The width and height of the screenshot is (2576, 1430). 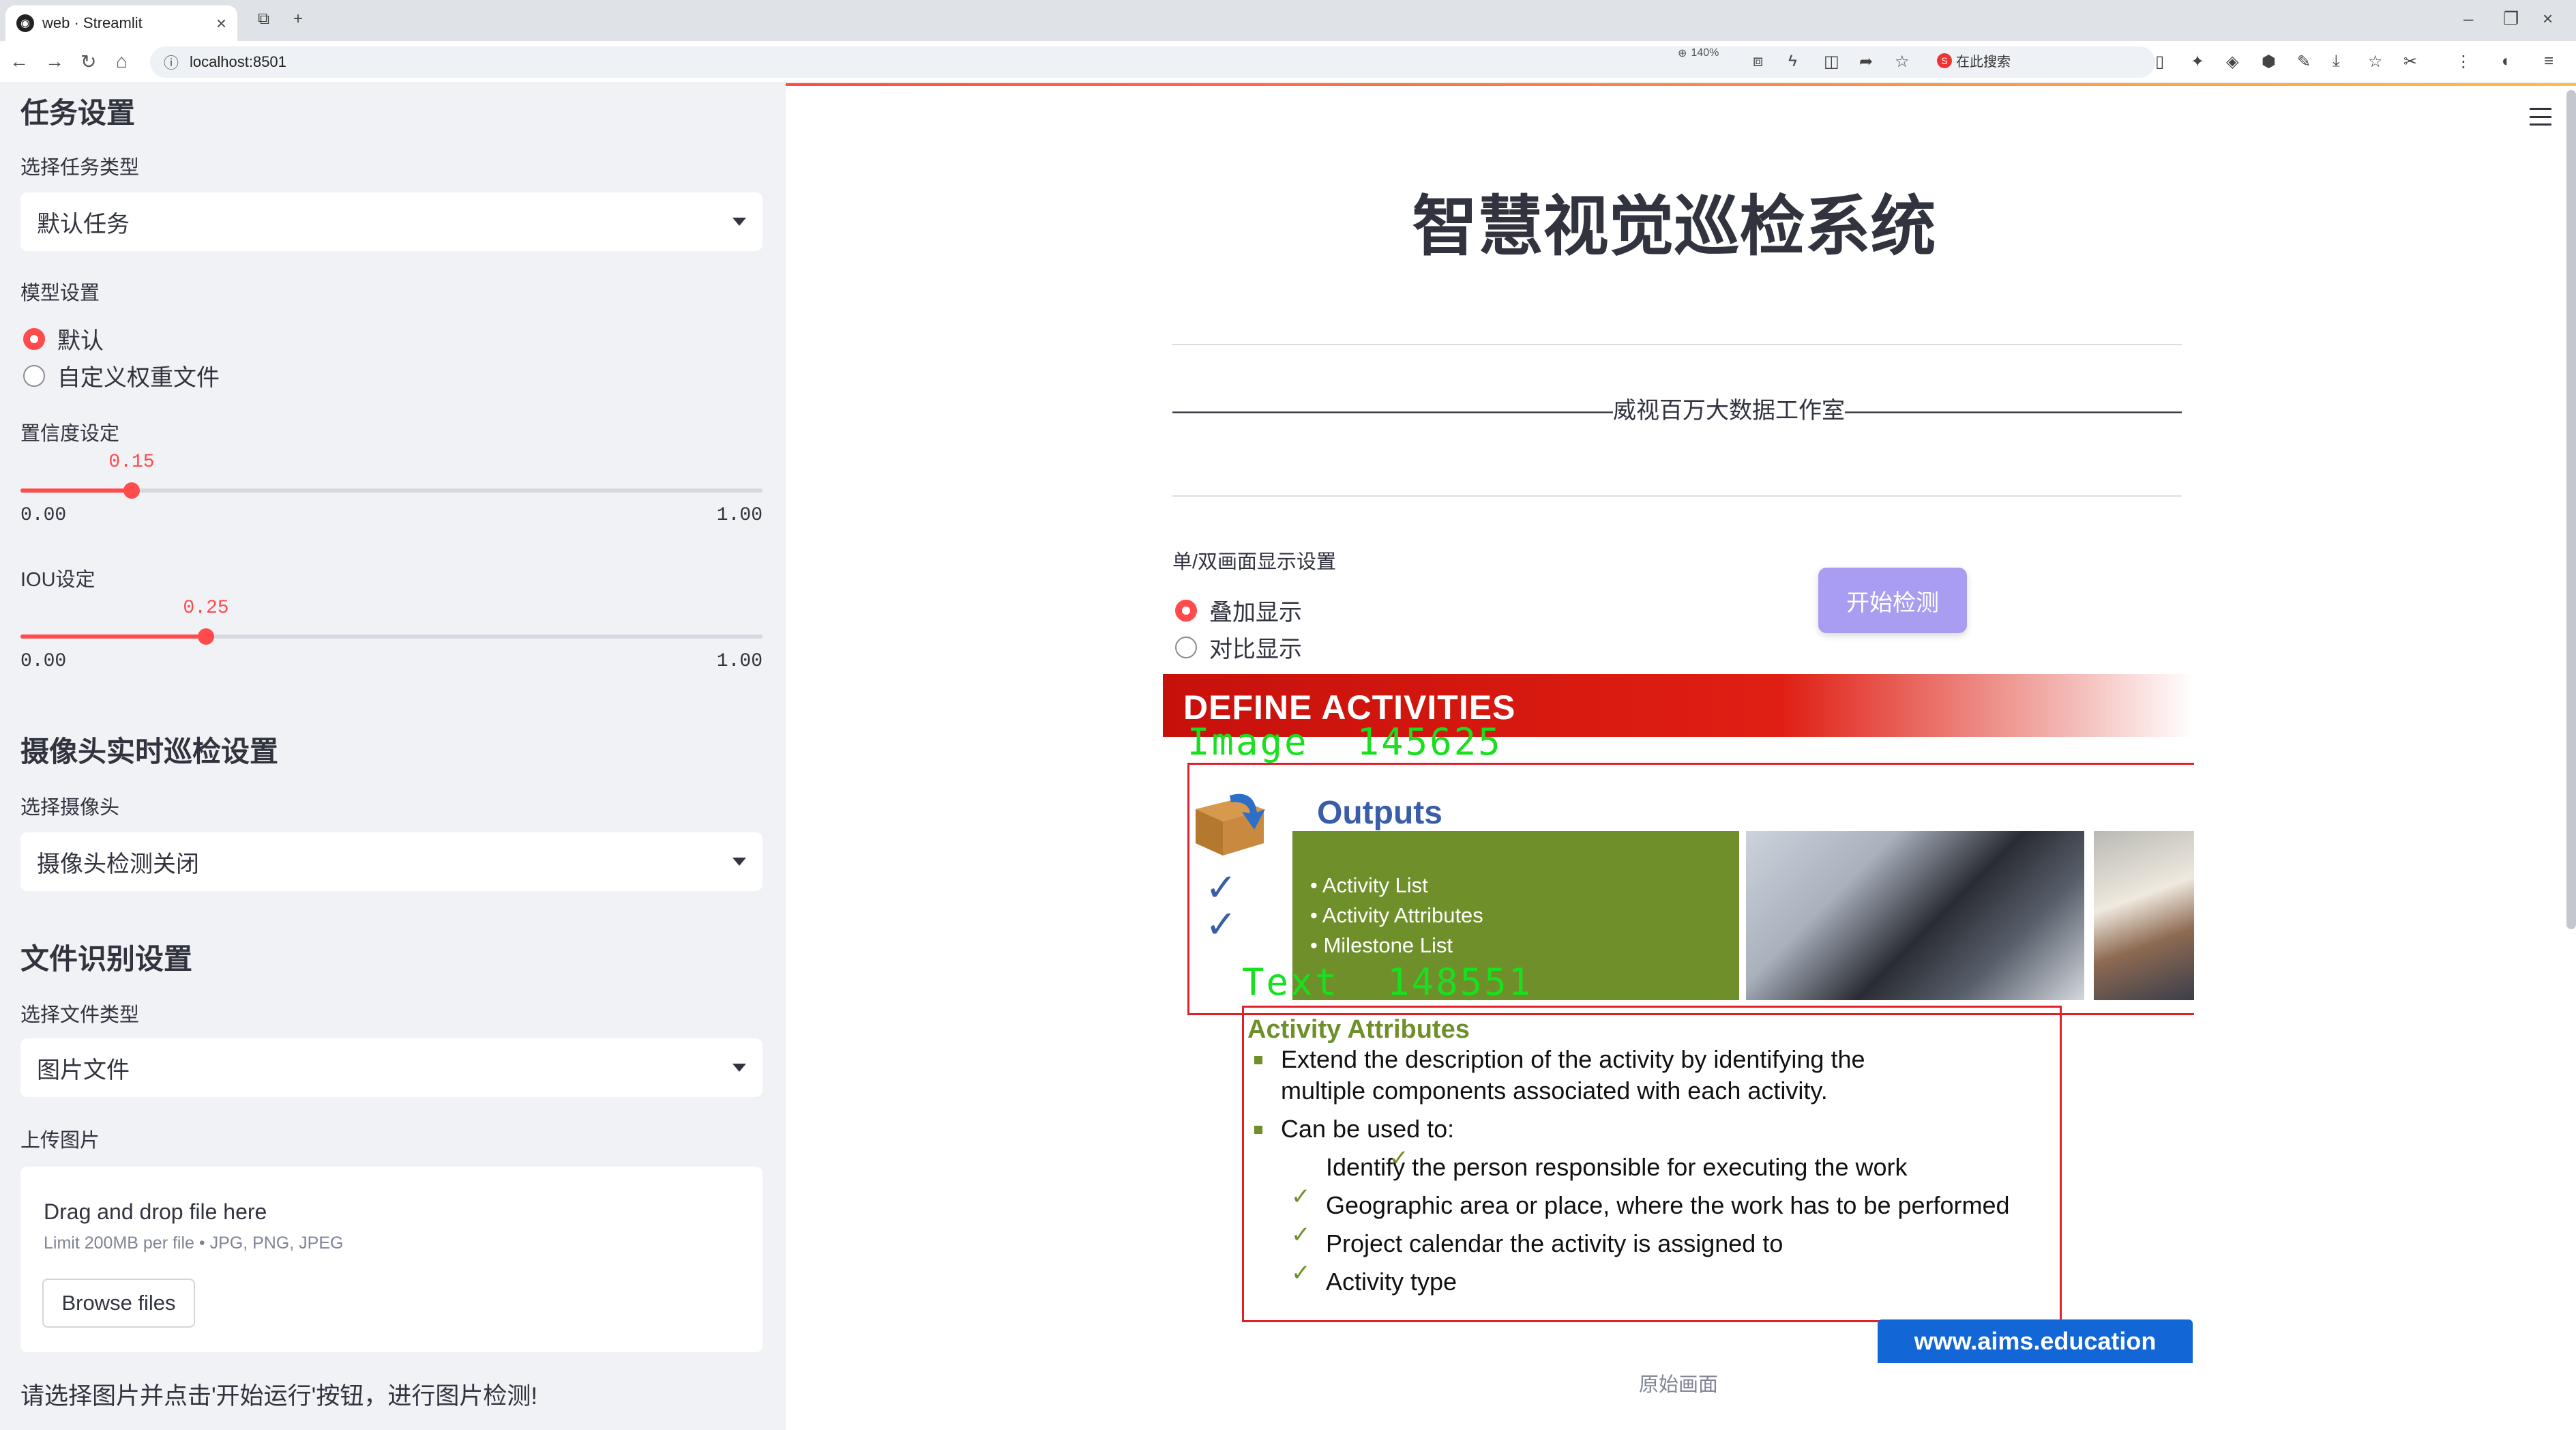 I want to click on start-detection-button: 开始检测, so click(x=1892, y=600).